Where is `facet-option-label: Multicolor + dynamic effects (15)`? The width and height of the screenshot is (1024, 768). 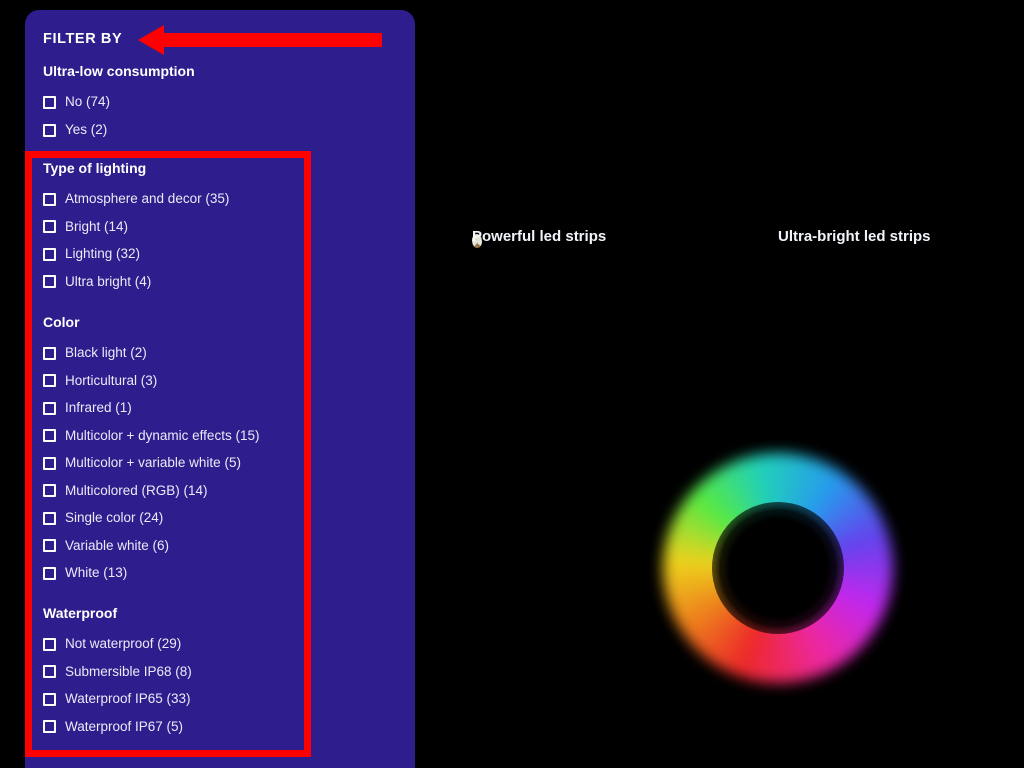 facet-option-label: Multicolor + dynamic effects (15) is located at coordinates (162, 435).